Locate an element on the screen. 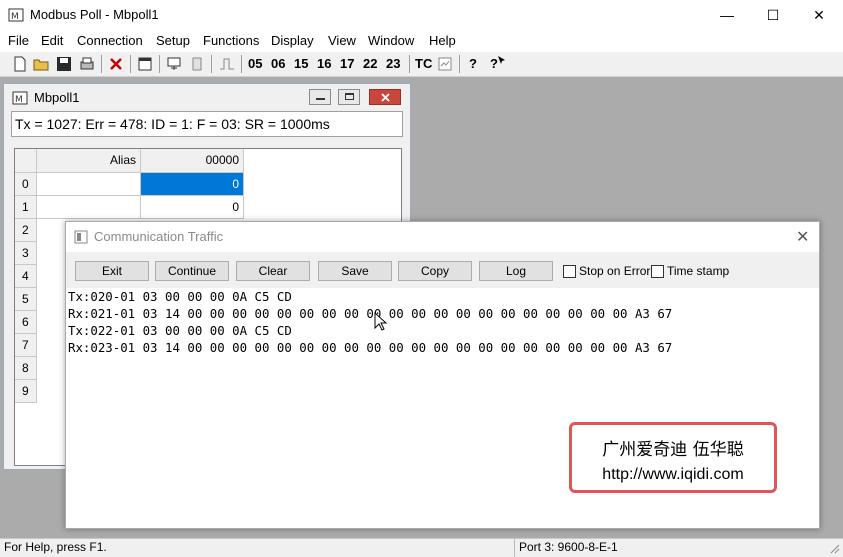  register-value-cell: 0 is located at coordinates (192, 207).